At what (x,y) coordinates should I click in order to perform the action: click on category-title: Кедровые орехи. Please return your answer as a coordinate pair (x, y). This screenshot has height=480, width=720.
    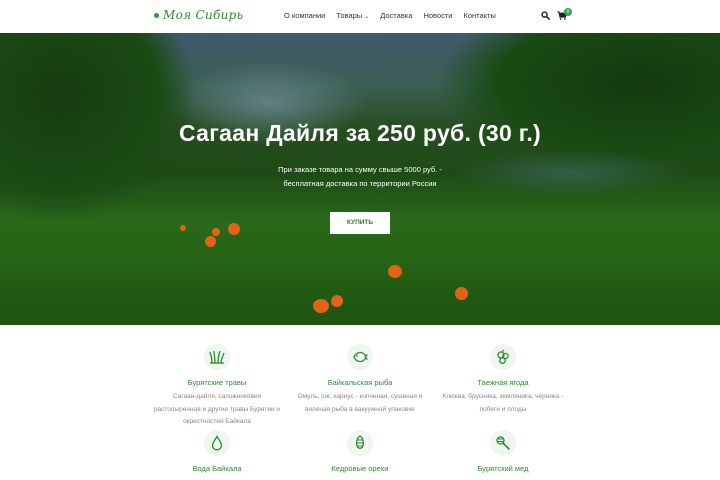
    Looking at the image, I should click on (360, 468).